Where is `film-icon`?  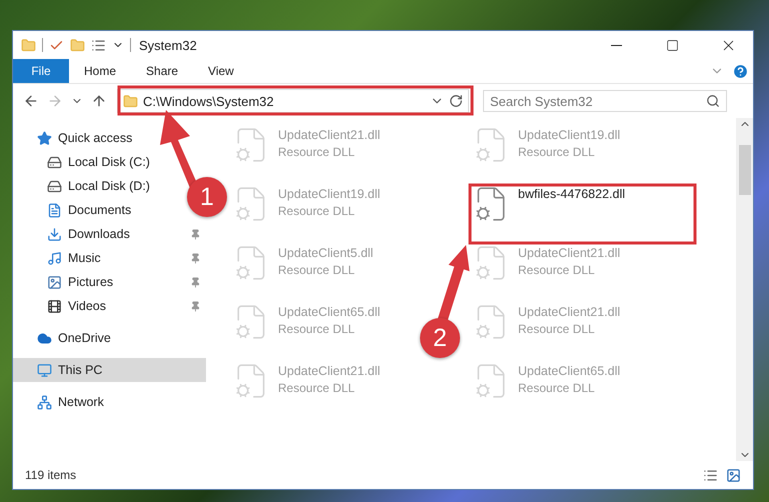
film-icon is located at coordinates (54, 306).